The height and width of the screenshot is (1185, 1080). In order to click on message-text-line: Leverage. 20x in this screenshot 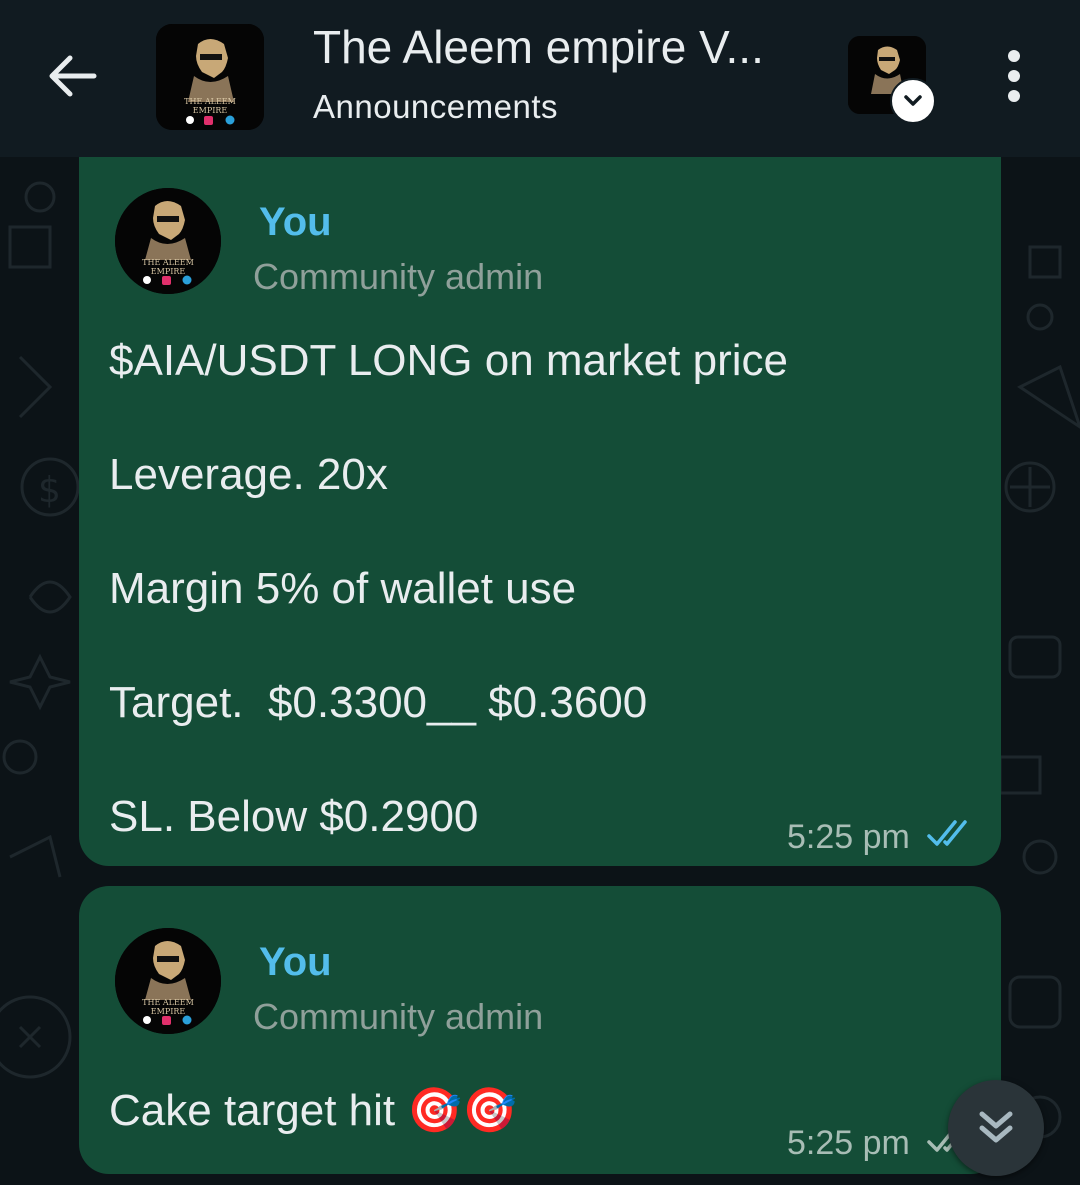, I will do `click(248, 474)`.